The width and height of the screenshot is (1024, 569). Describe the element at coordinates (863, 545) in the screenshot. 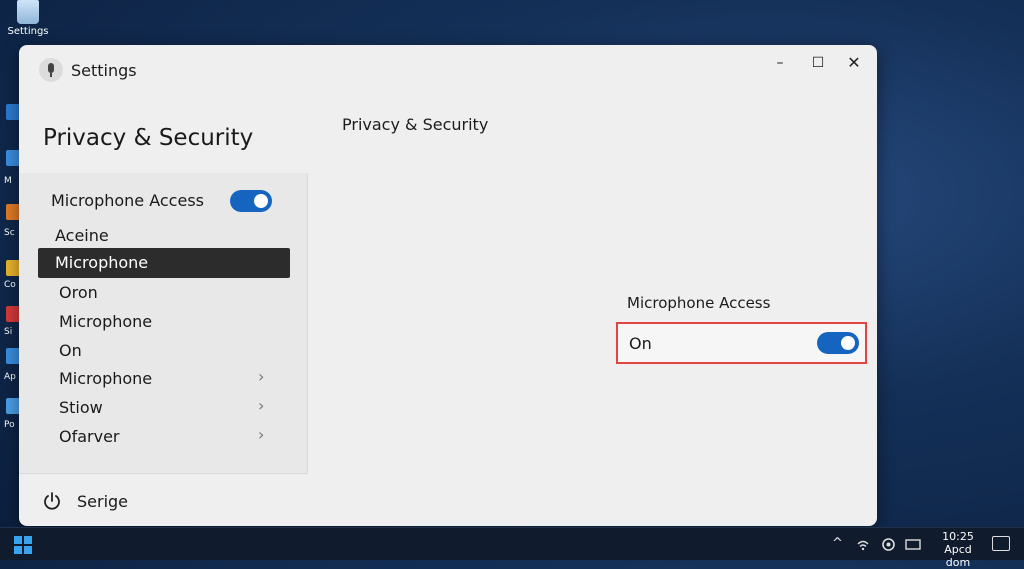

I see `wifi-icon` at that location.